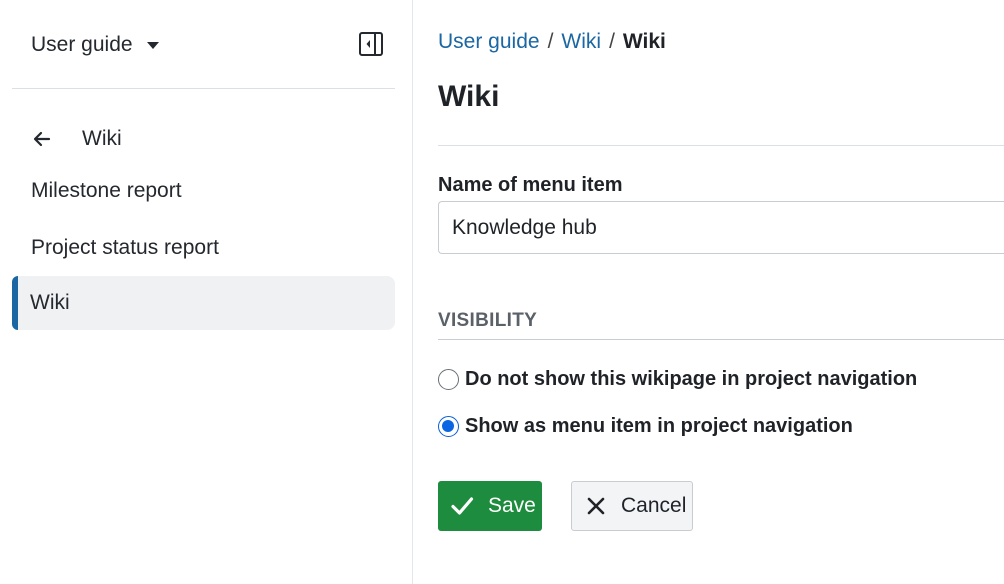 This screenshot has height=584, width=1004. What do you see at coordinates (462, 506) in the screenshot?
I see `check-icon` at bounding box center [462, 506].